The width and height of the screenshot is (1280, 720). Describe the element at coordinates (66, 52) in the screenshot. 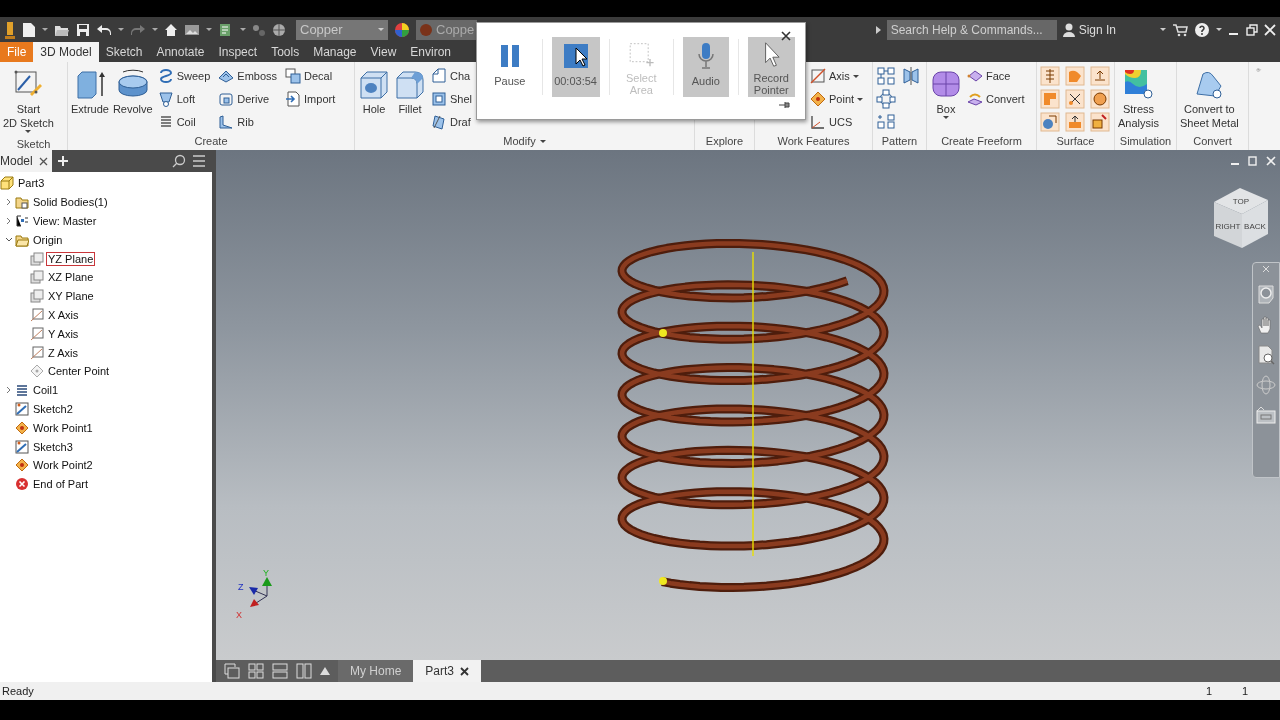

I see `ribbon-tab: 3D Model` at that location.